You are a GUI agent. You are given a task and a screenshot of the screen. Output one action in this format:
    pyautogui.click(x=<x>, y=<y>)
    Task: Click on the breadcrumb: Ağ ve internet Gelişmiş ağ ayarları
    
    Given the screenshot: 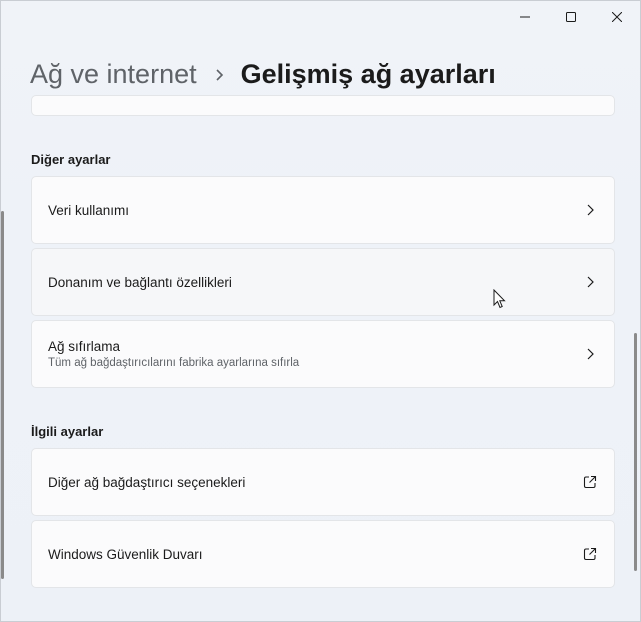 What is the action you would take?
    pyautogui.click(x=263, y=74)
    